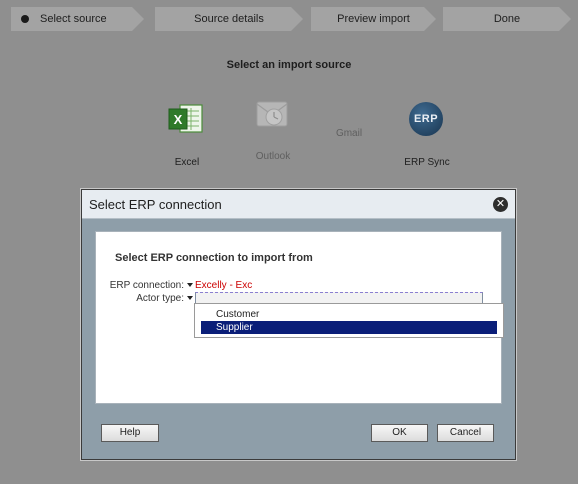 Image resolution: width=578 pixels, height=484 pixels. Describe the element at coordinates (214, 258) in the screenshot. I see `dialog-heading: Select ERP connection to import from` at that location.